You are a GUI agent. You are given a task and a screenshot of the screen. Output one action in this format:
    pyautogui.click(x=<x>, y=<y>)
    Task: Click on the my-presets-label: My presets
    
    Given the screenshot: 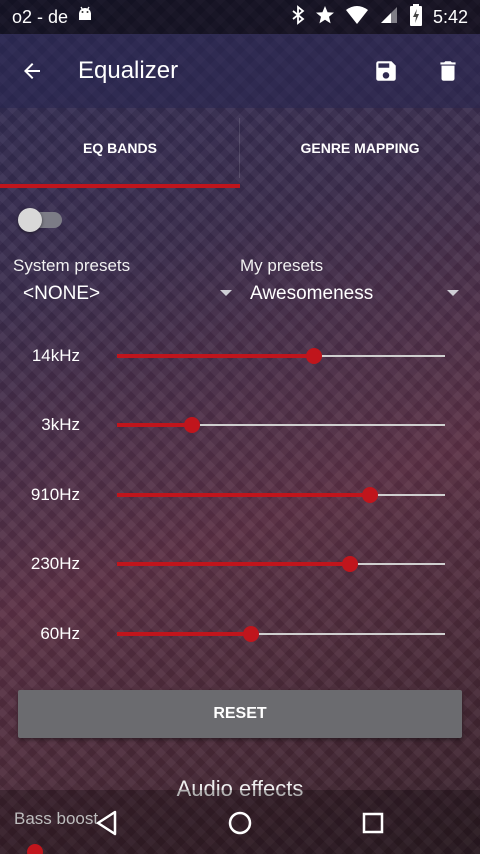 What is the action you would take?
    pyautogui.click(x=282, y=265)
    